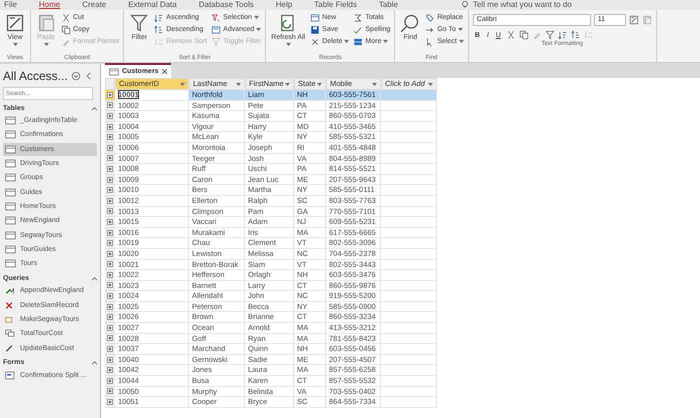 The width and height of the screenshot is (700, 418). Describe the element at coordinates (164, 71) in the screenshot. I see `close-icon` at that location.